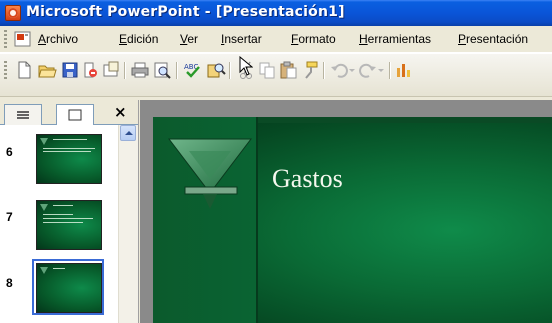  Describe the element at coordinates (128, 224) in the screenshot. I see `pane-scrollbar` at that location.